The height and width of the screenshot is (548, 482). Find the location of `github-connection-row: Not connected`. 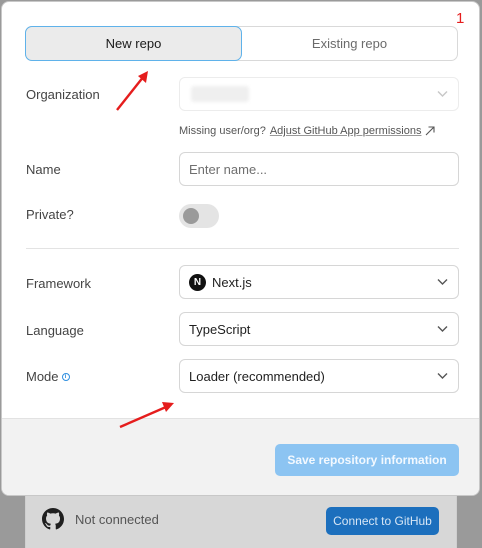

github-connection-row: Not connected is located at coordinates (100, 519).